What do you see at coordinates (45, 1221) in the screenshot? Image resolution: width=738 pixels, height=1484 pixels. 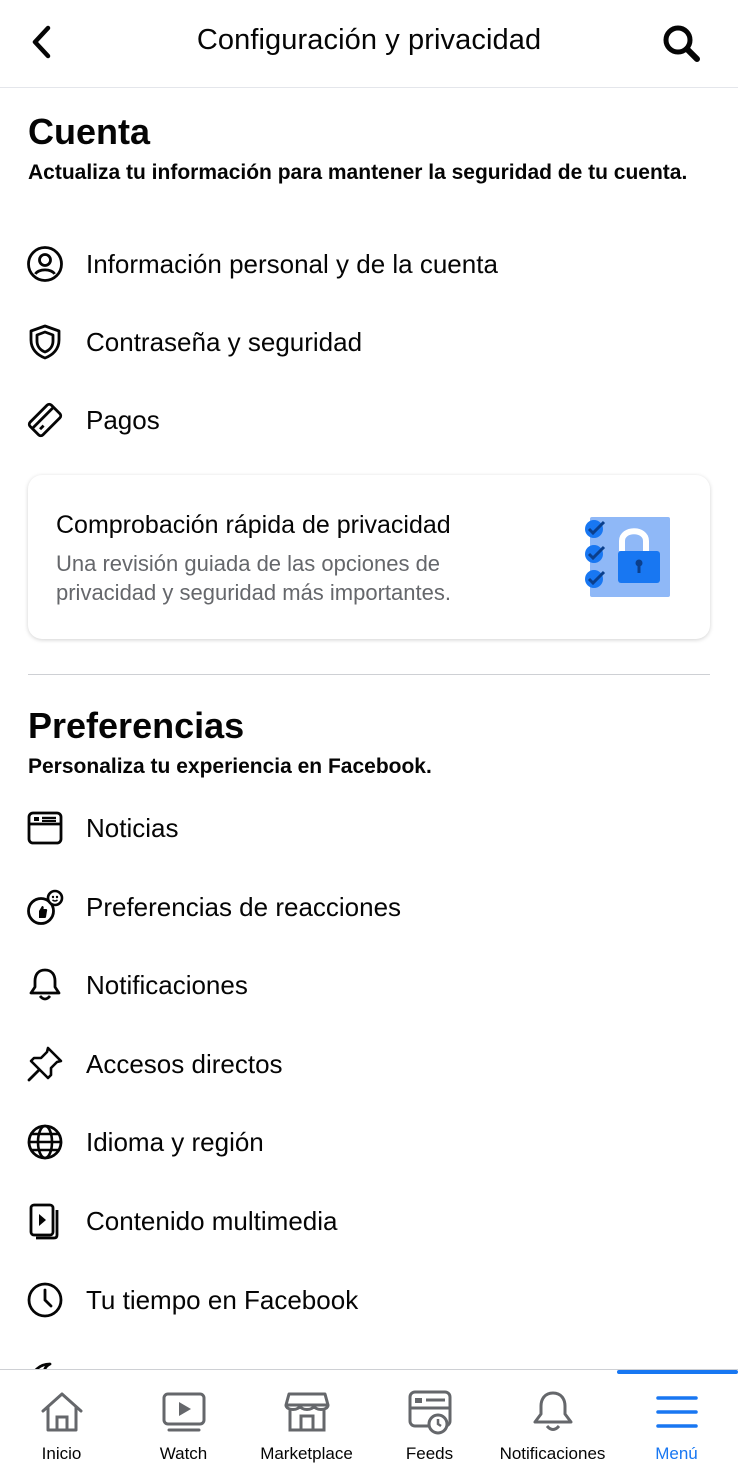 I see `media-icon` at bounding box center [45, 1221].